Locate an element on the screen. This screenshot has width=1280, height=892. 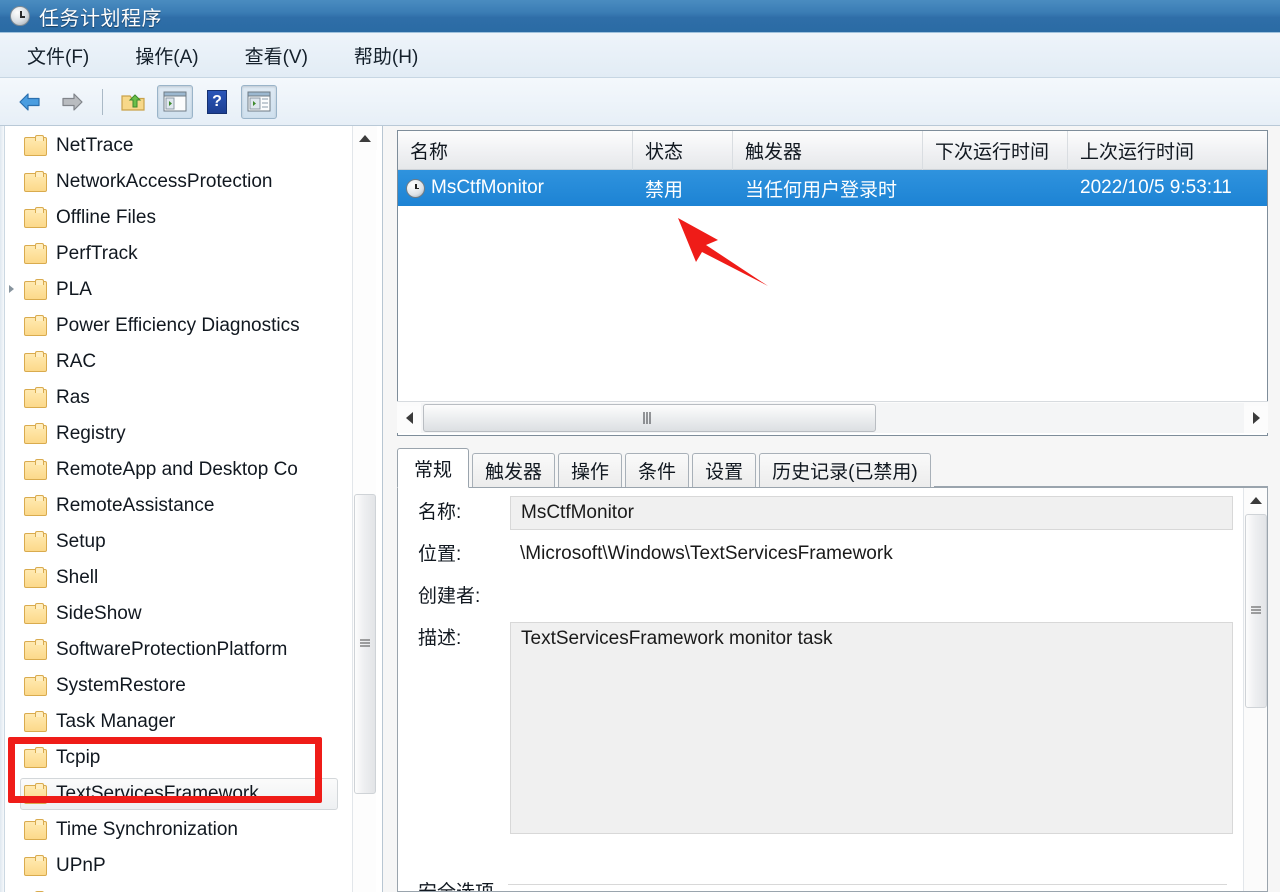
show-hide-tree-pane-button is located at coordinates (175, 101).